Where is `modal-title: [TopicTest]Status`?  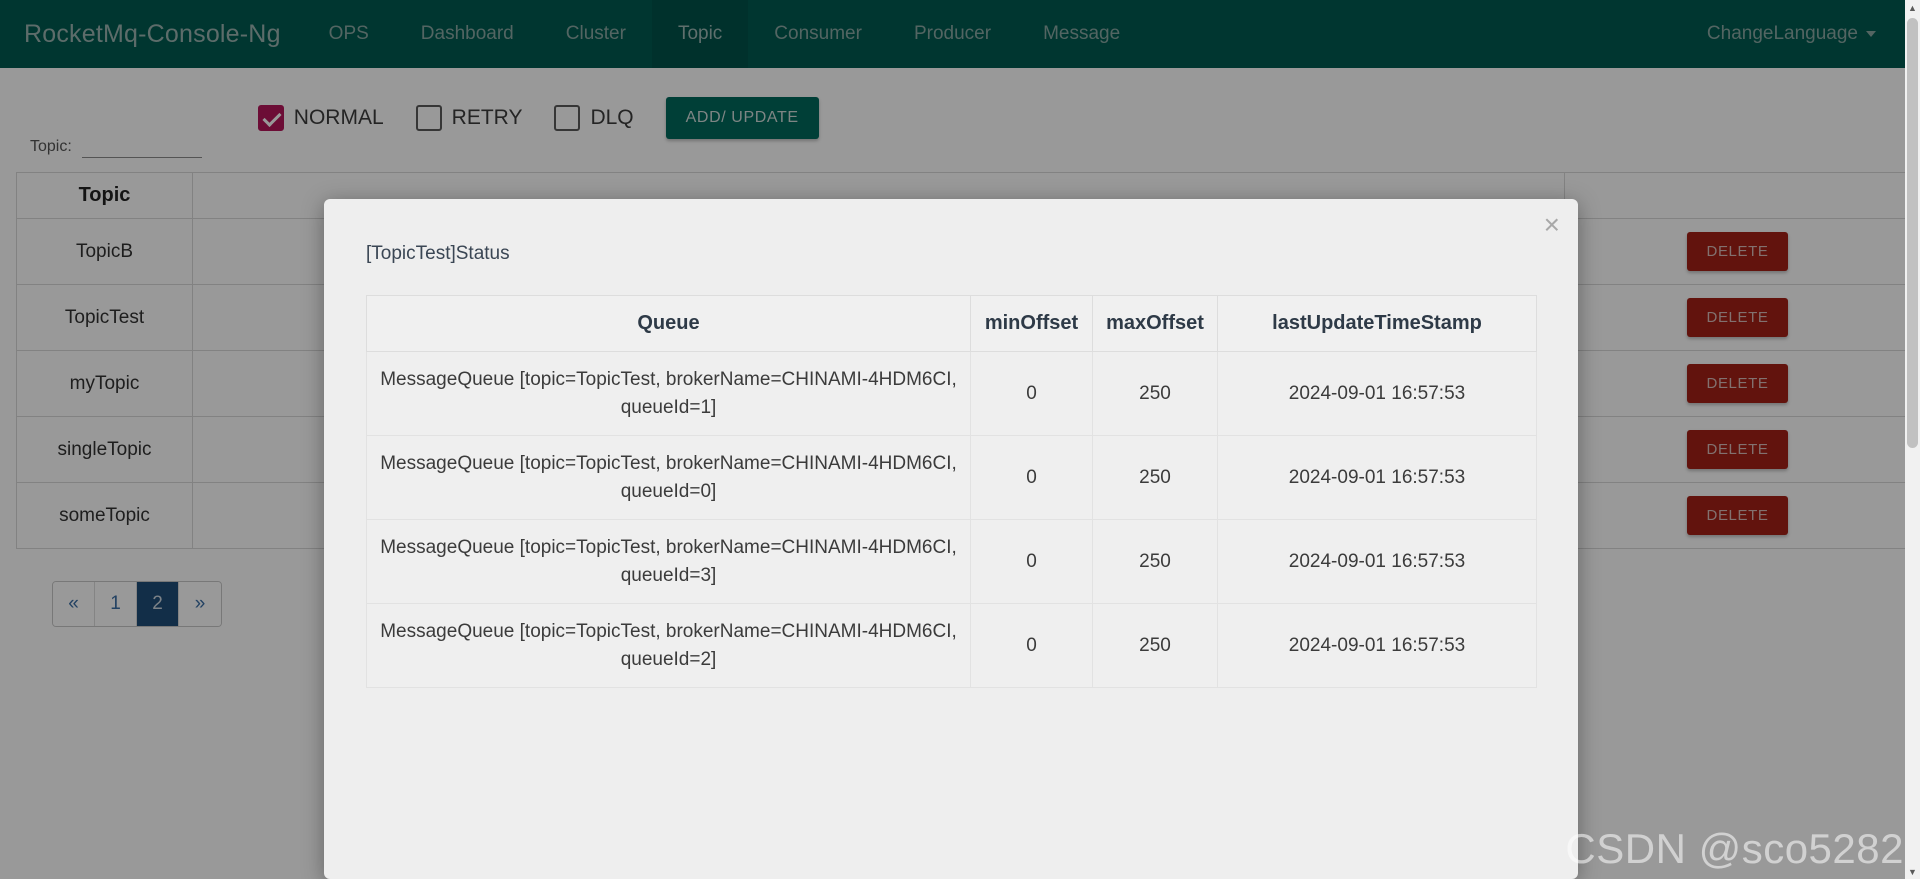 modal-title: [TopicTest]Status is located at coordinates (438, 253).